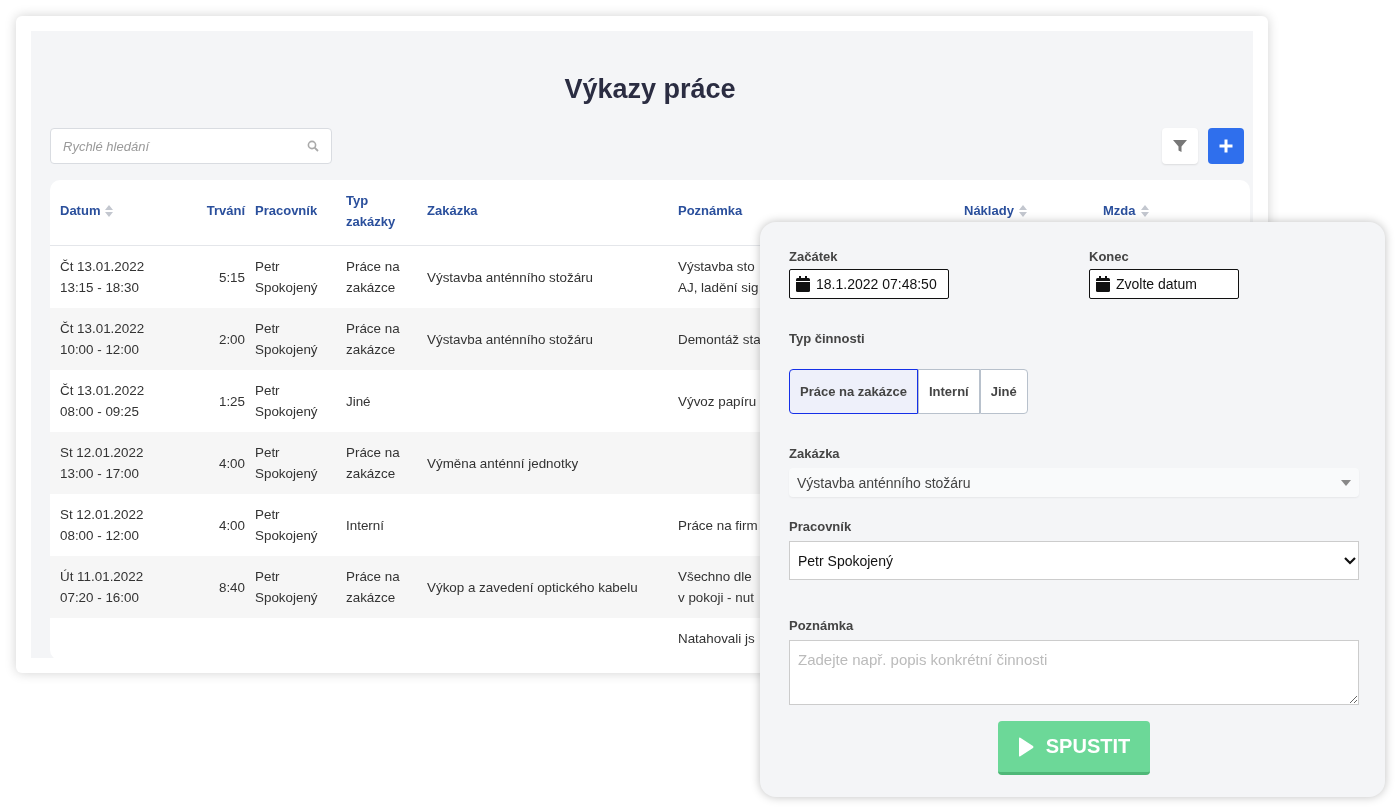  I want to click on table-cell-text: Výkop a zavedení optického kabelu, so click(532, 587).